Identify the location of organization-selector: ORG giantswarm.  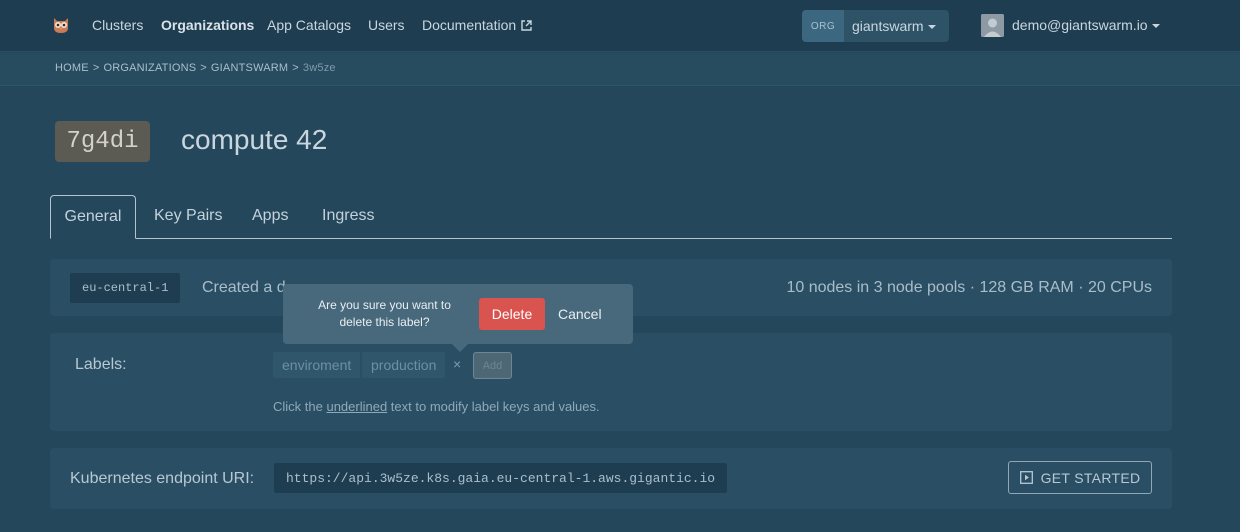
(875, 26).